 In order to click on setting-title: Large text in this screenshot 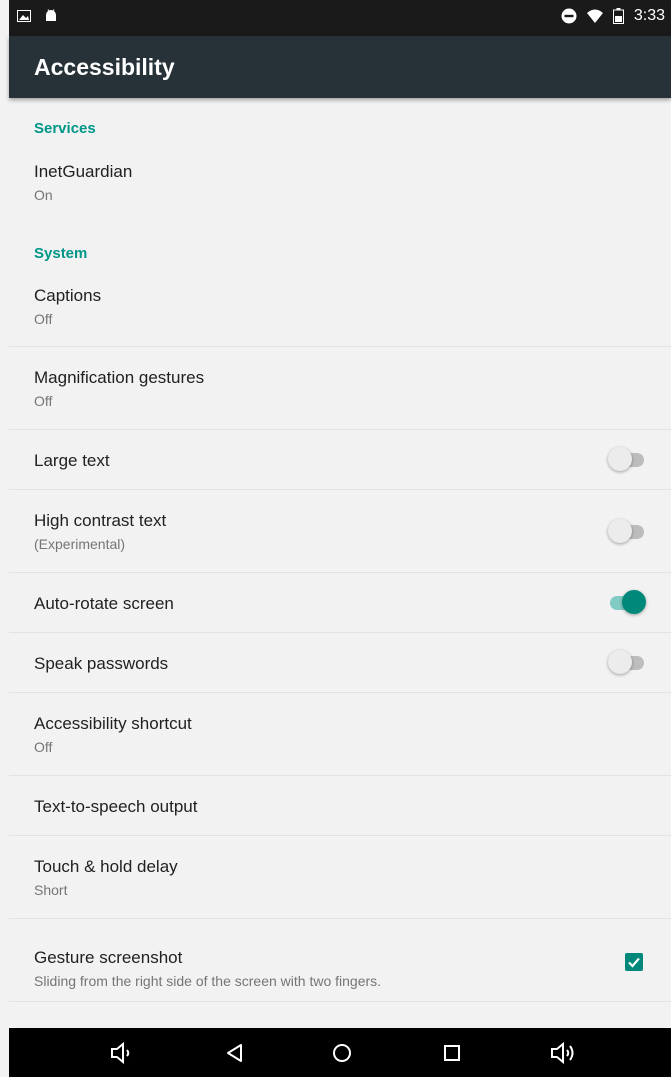, I will do `click(72, 460)`.